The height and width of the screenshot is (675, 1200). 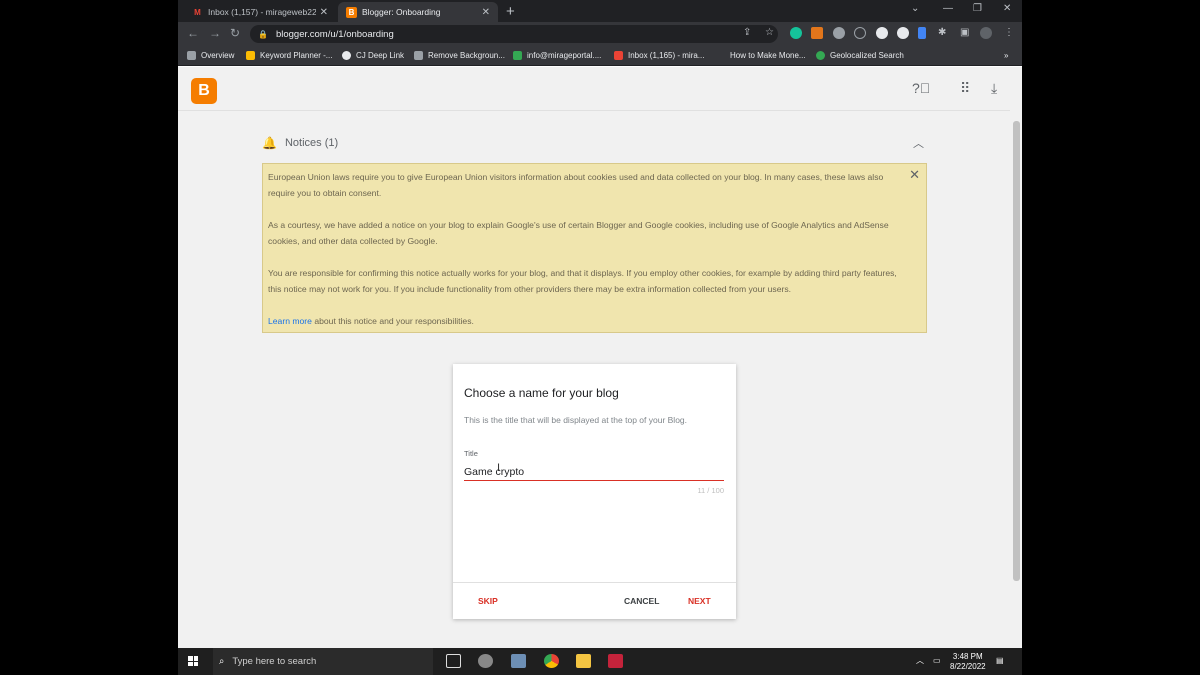 What do you see at coordinates (921, 88) in the screenshot?
I see `help-icon: ?⃝` at bounding box center [921, 88].